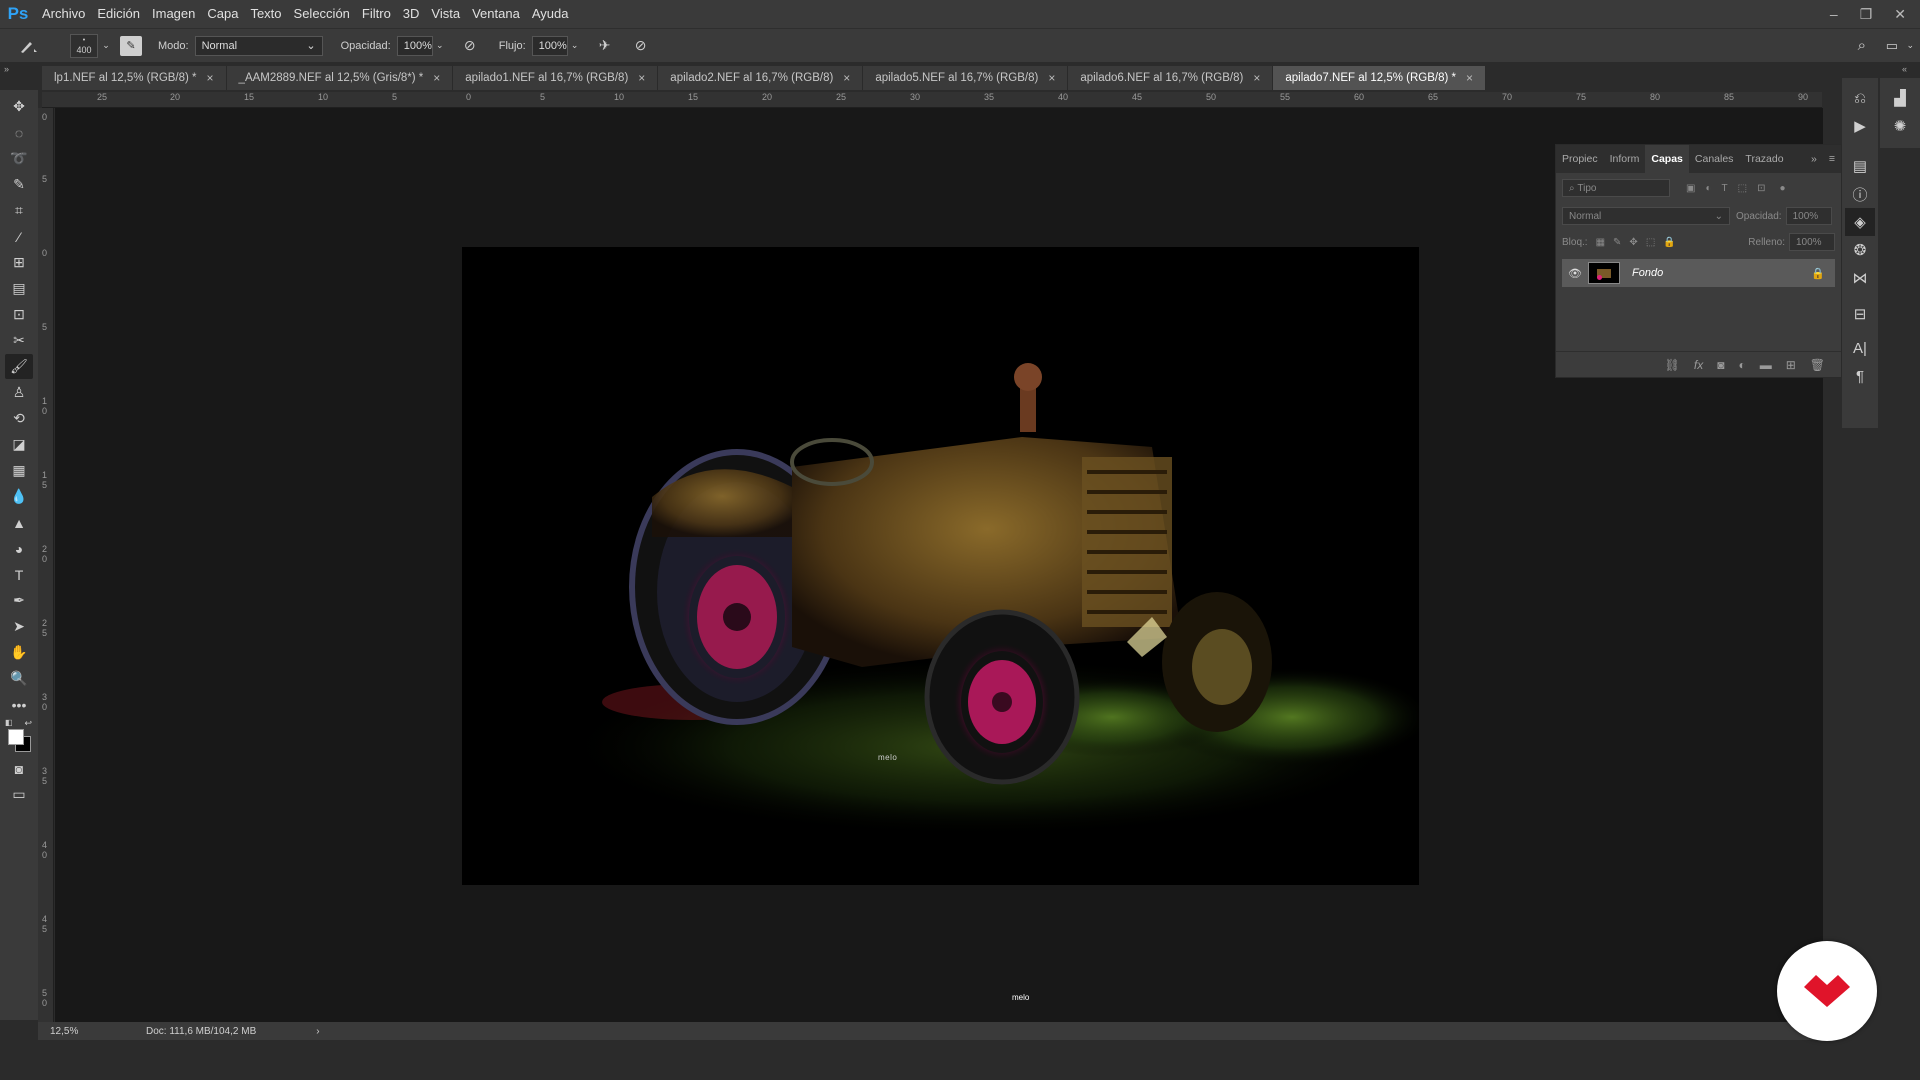 Image resolution: width=1920 pixels, height=1080 pixels. Describe the element at coordinates (966, 78) in the screenshot. I see `tab-apilado5: apilado5.NEF al 16,7% (RGB/8) ×` at that location.